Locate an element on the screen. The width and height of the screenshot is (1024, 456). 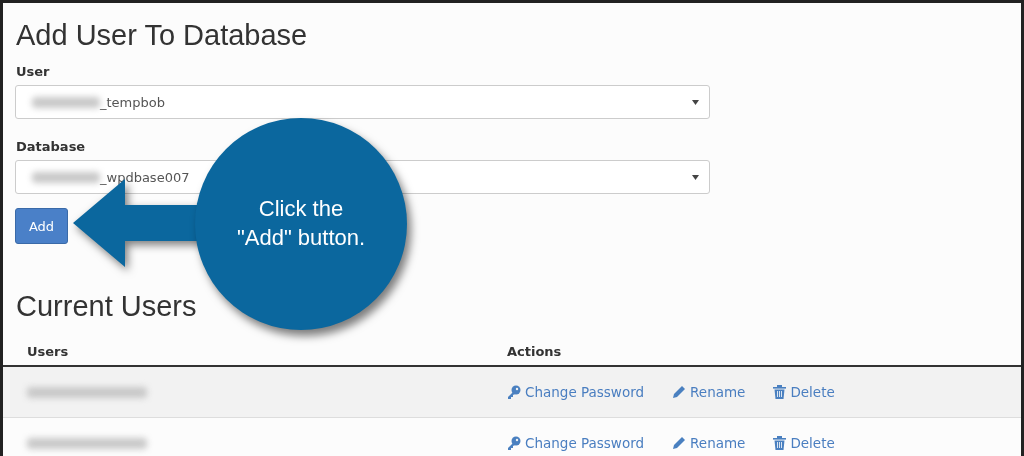
column-header: Actions is located at coordinates (534, 351).